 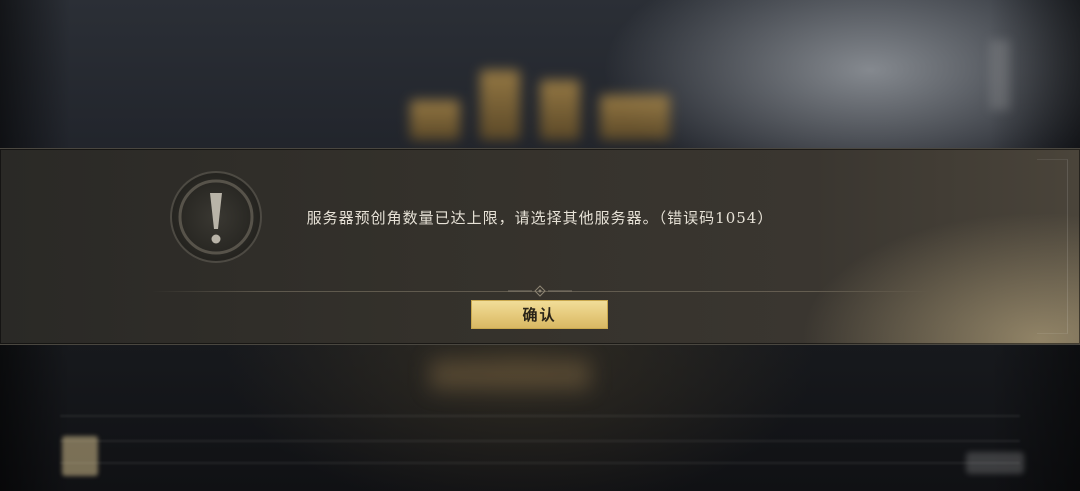 What do you see at coordinates (540, 291) in the screenshot?
I see `divider-ornament-icon` at bounding box center [540, 291].